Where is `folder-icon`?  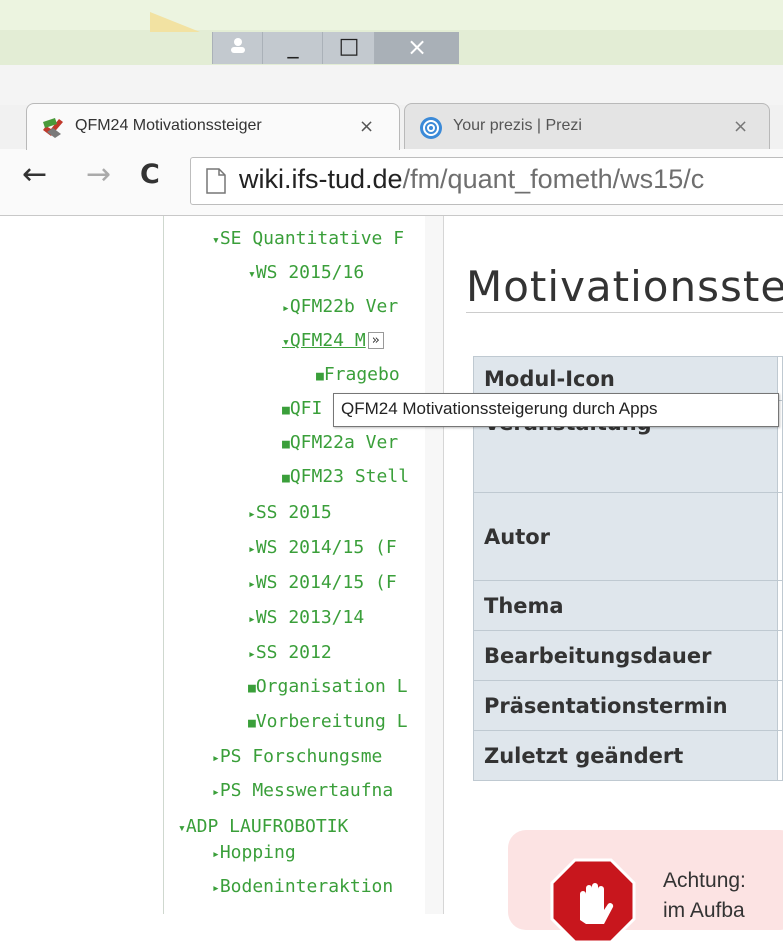 folder-icon is located at coordinates (175, 22).